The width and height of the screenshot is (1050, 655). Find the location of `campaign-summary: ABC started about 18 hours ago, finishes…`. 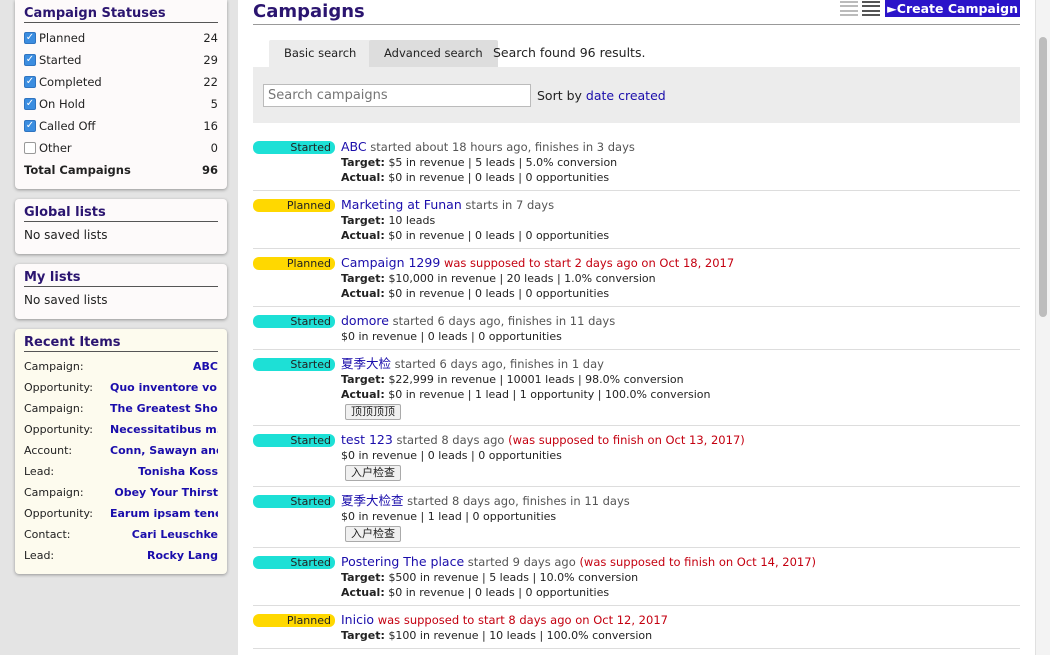

campaign-summary: ABC started about 18 hours ago, finishes… is located at coordinates (680, 147).